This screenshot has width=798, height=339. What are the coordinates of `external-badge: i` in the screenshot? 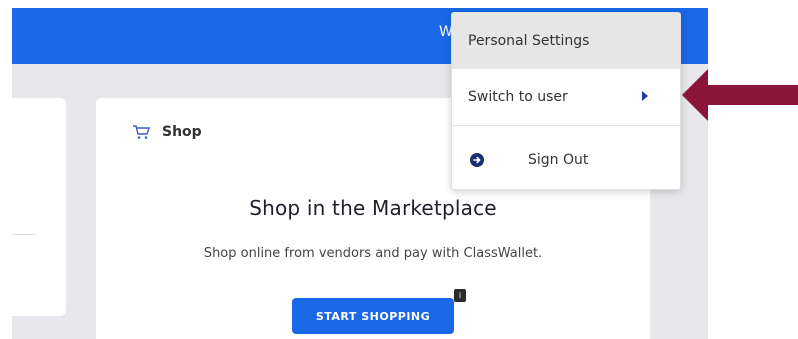 It's located at (460, 295).